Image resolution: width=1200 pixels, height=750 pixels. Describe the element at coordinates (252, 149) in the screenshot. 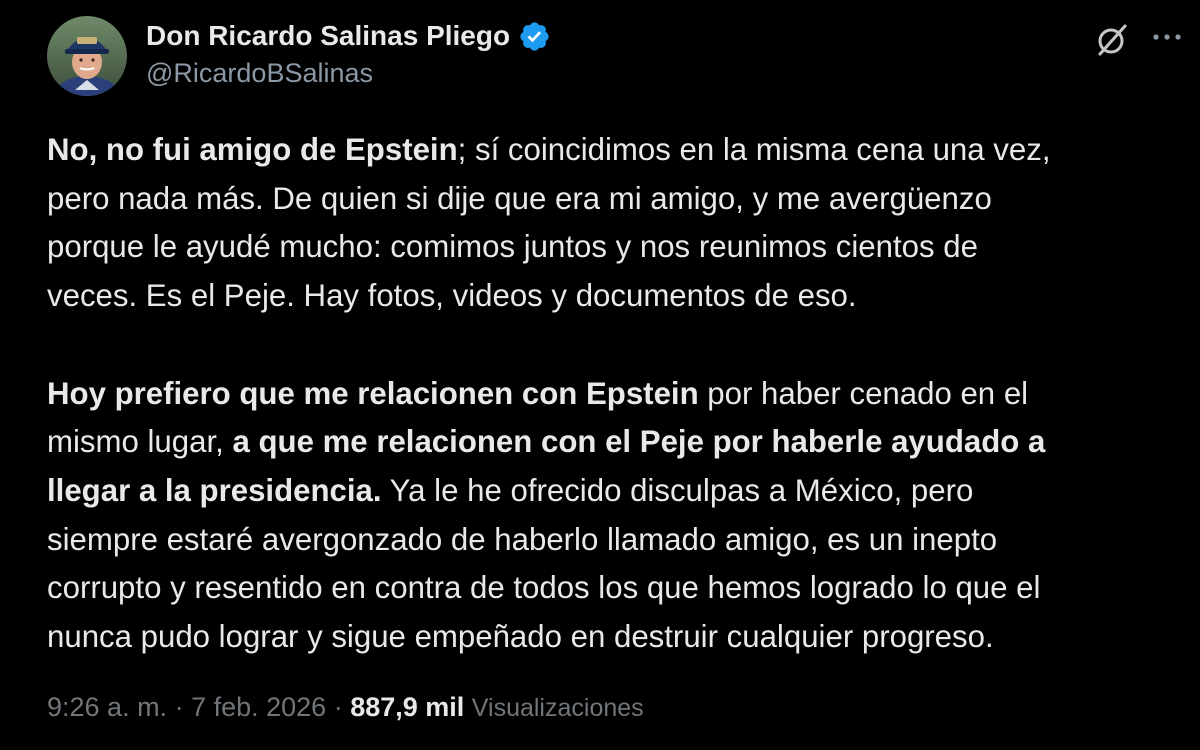

I see `bold-text: No, no fui amigo de Epstein` at that location.